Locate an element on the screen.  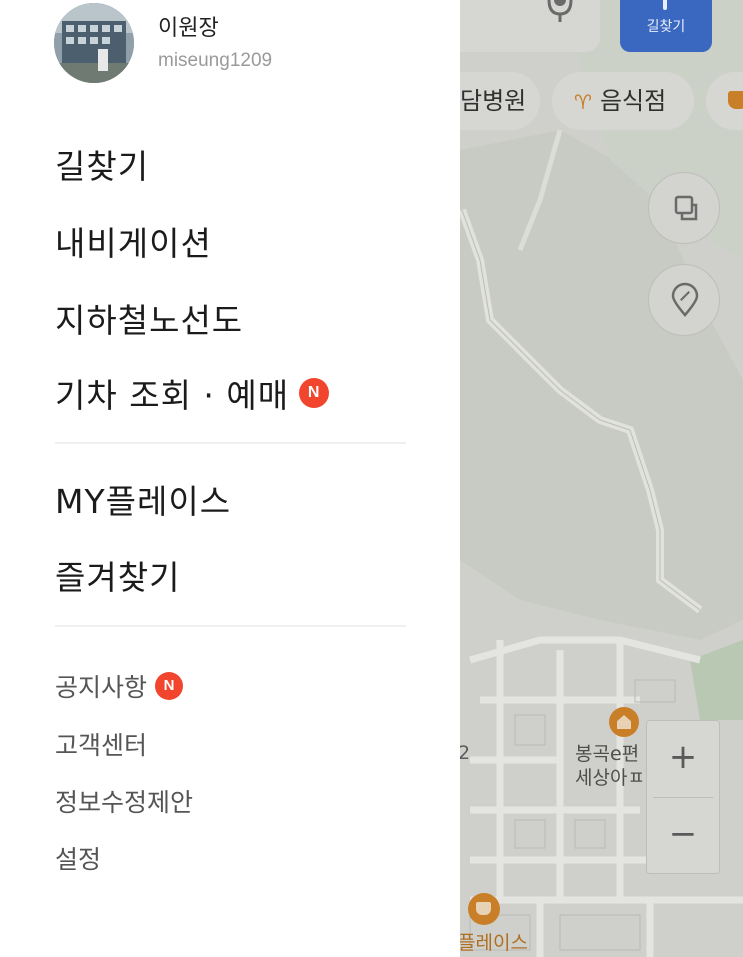
category-chip-restaurant: ♈ 음식점 is located at coordinates (623, 101).